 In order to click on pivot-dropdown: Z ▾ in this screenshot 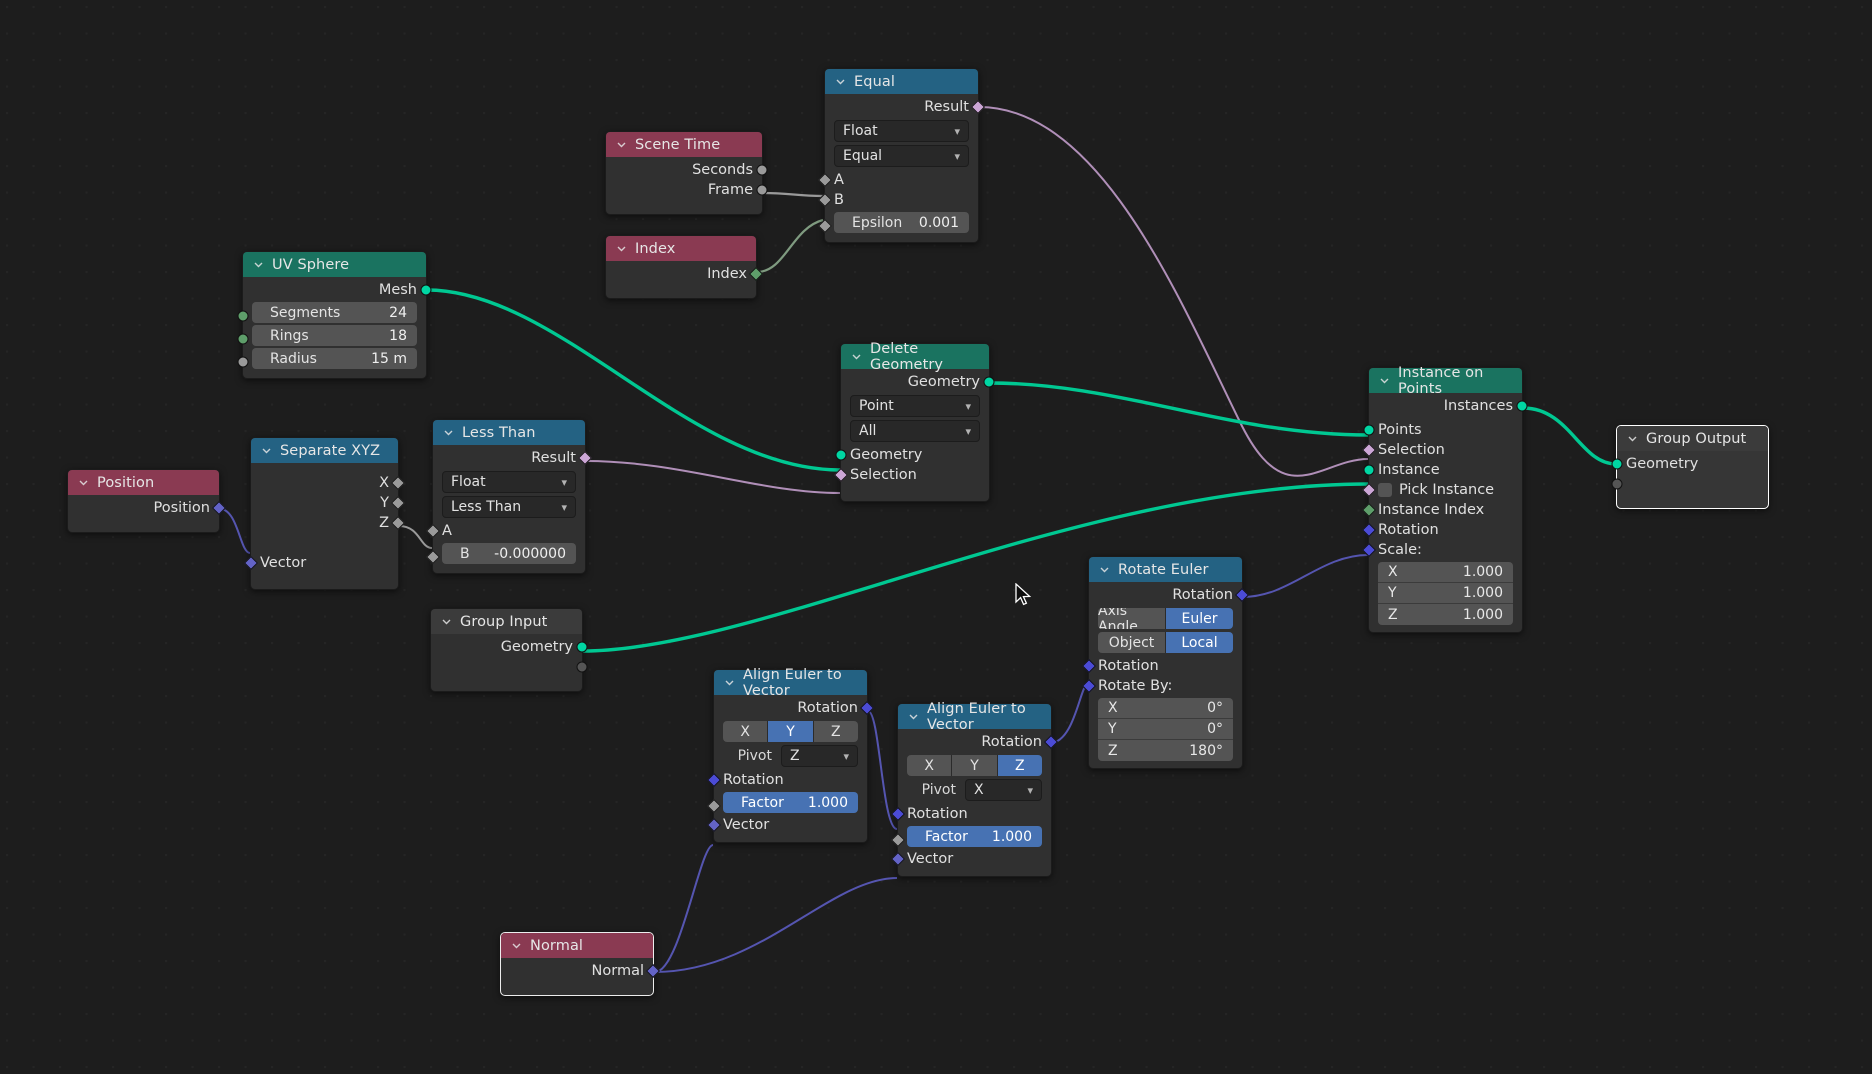, I will do `click(819, 756)`.